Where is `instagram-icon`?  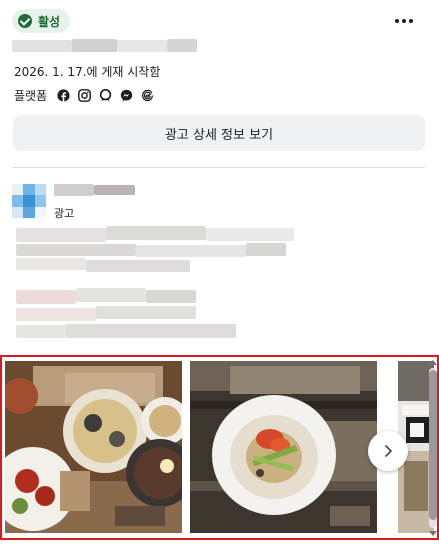 instagram-icon is located at coordinates (85, 95).